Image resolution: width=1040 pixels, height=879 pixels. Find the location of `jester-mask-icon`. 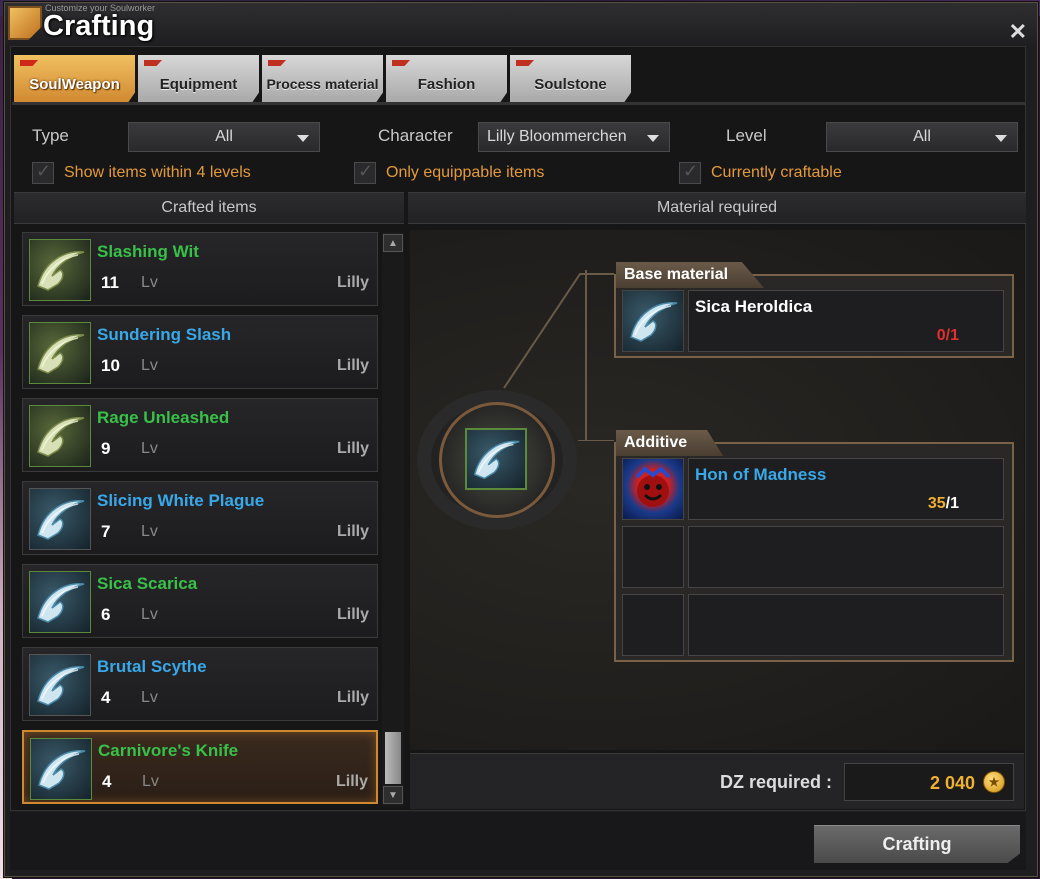

jester-mask-icon is located at coordinates (653, 489).